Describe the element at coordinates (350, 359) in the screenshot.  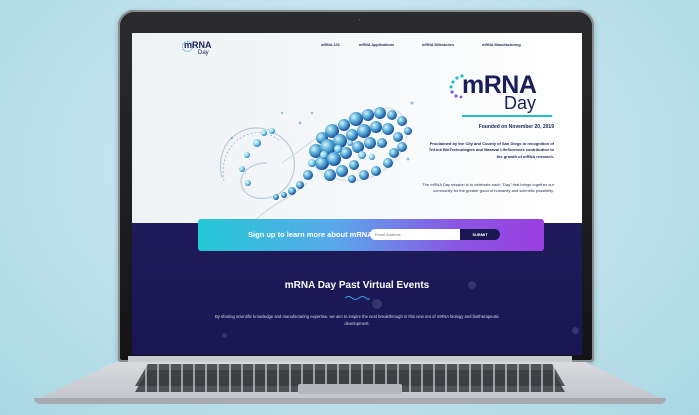
I see `hinge` at that location.